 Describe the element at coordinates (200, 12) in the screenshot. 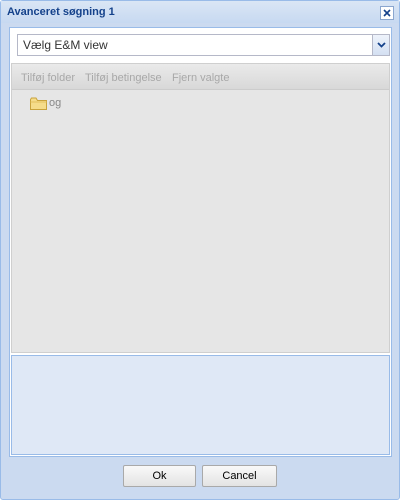

I see `dialog-titlebar: Avanceret søgning 1` at that location.